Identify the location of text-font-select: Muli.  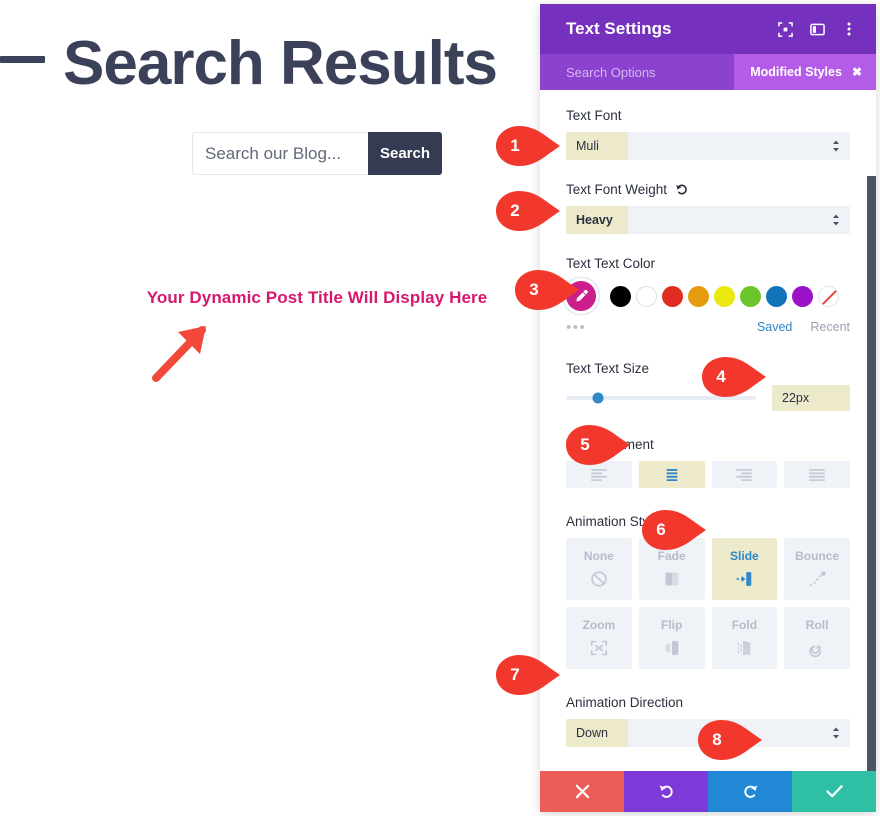
(708, 146).